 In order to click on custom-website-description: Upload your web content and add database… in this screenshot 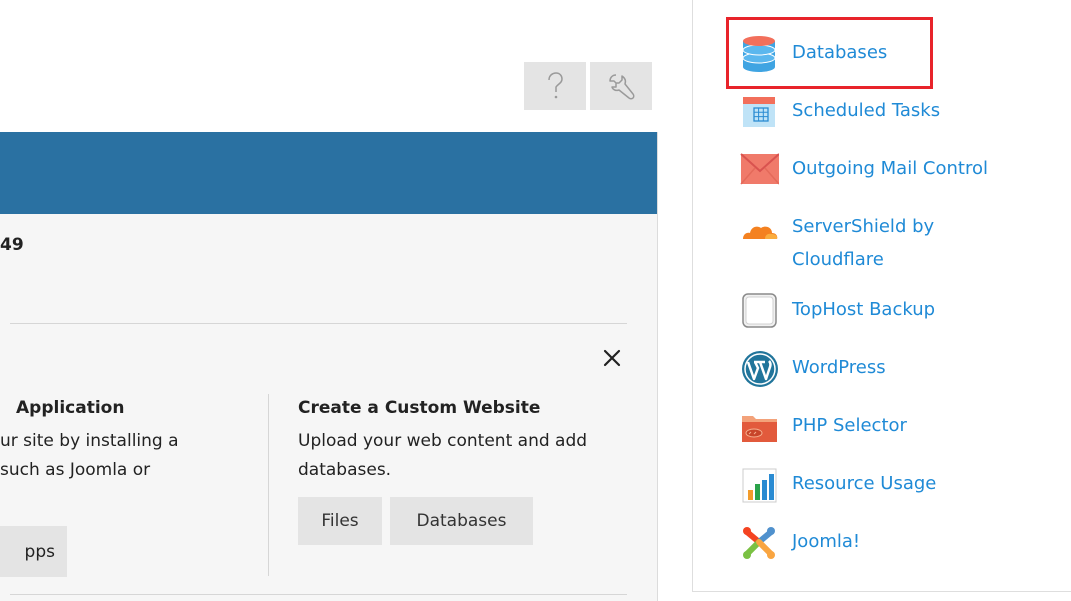, I will do `click(443, 455)`.